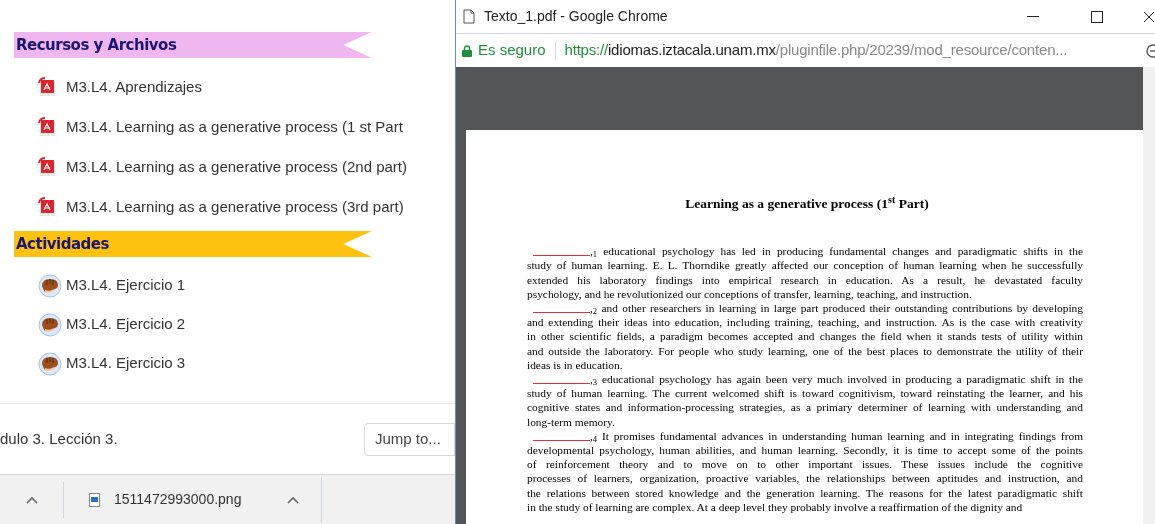  What do you see at coordinates (134, 87) in the screenshot?
I see `resource-link: M3.L4. Aprendizajes` at bounding box center [134, 87].